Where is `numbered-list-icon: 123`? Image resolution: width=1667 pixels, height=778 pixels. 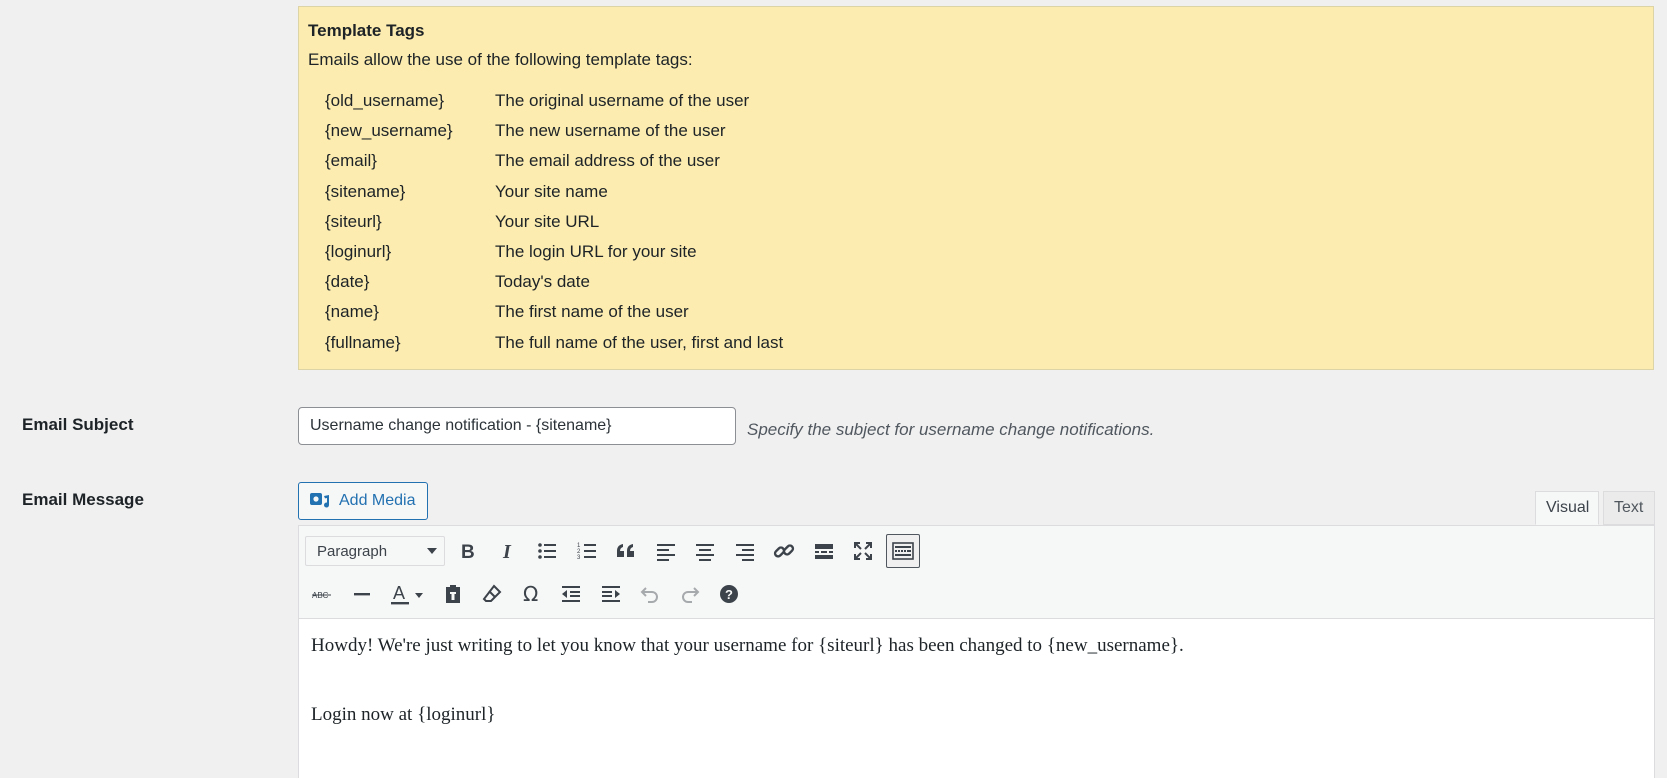
numbered-list-icon: 123 is located at coordinates (586, 552).